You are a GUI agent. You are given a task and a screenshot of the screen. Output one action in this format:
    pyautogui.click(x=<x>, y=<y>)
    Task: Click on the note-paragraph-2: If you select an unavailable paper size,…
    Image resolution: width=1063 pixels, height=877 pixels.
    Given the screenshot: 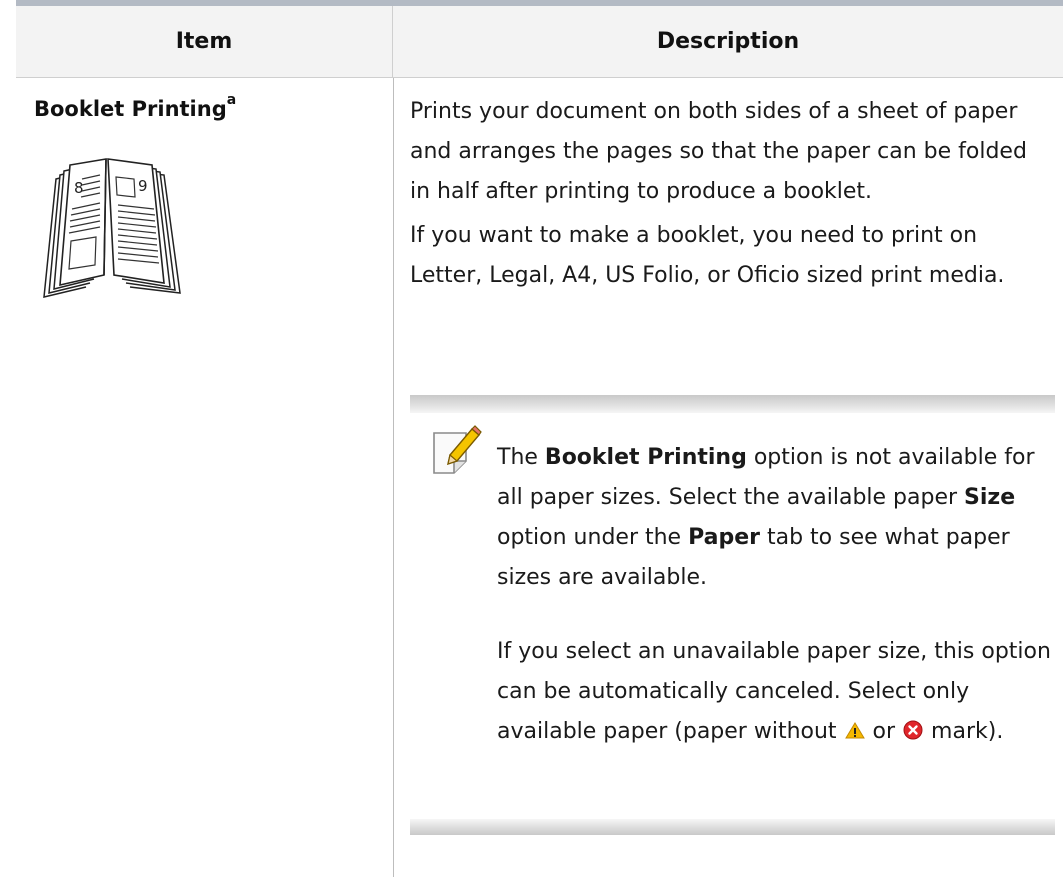 What is the action you would take?
    pyautogui.click(x=777, y=692)
    